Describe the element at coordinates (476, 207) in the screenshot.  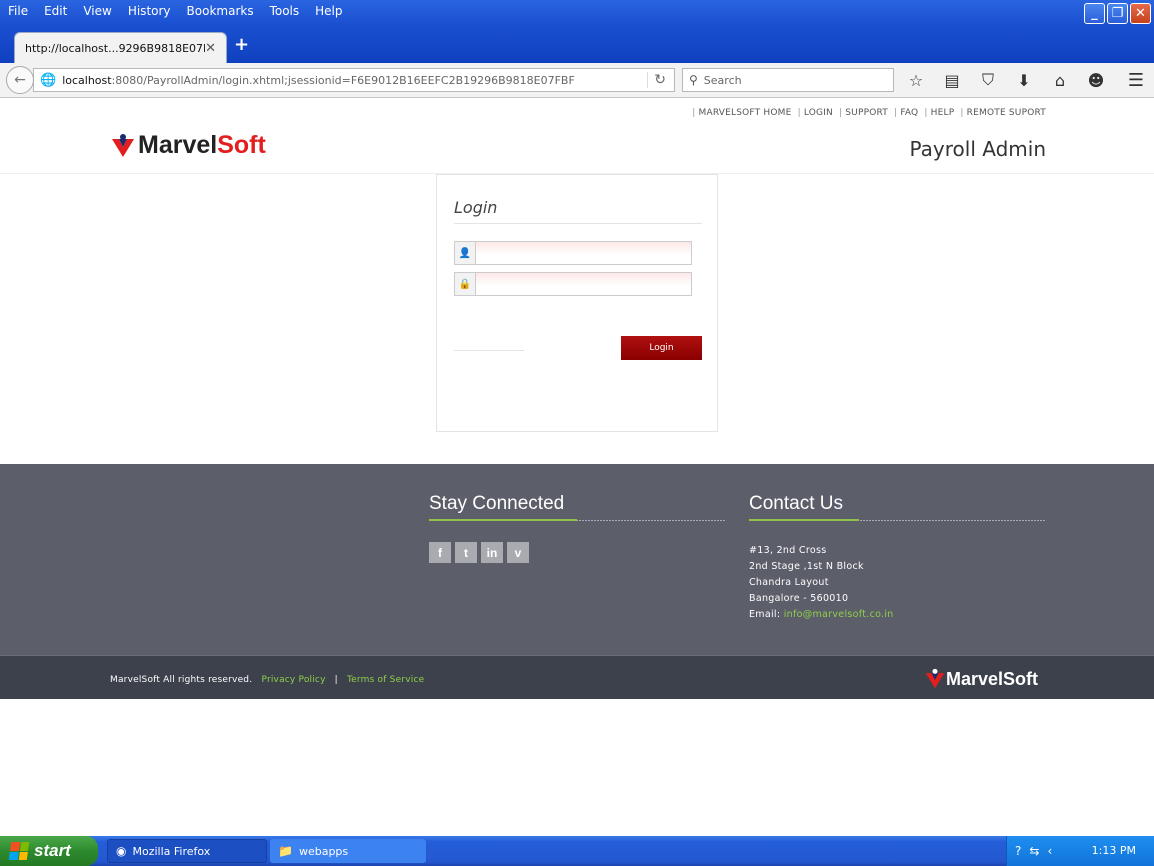
I see `login-title: Login` at that location.